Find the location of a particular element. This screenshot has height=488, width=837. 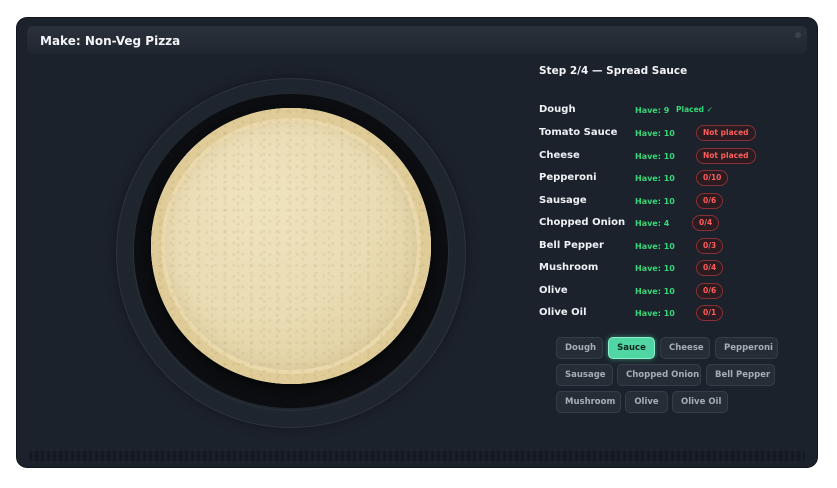

ingredient-row: Pepperoni Have: 10 0/10 is located at coordinates (659, 179).